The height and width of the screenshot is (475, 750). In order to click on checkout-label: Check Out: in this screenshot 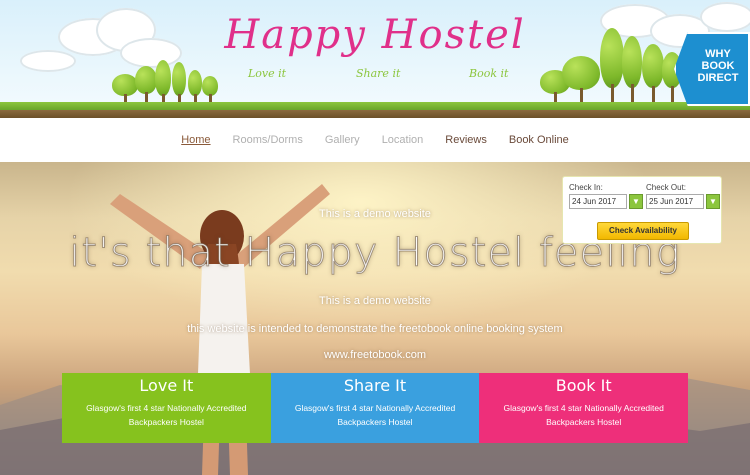, I will do `click(666, 187)`.